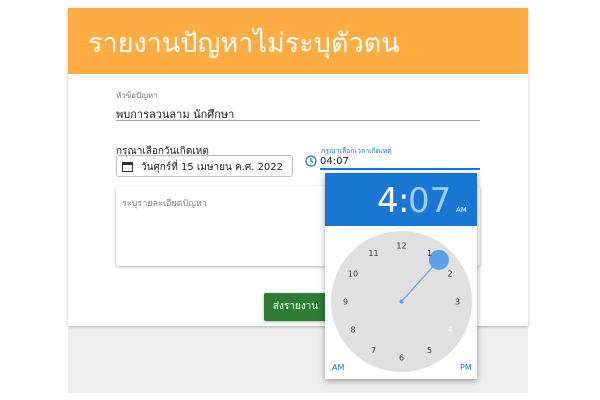 Image resolution: width=600 pixels, height=400 pixels. What do you see at coordinates (461, 210) in the screenshot?
I see `picker-period: AM` at bounding box center [461, 210].